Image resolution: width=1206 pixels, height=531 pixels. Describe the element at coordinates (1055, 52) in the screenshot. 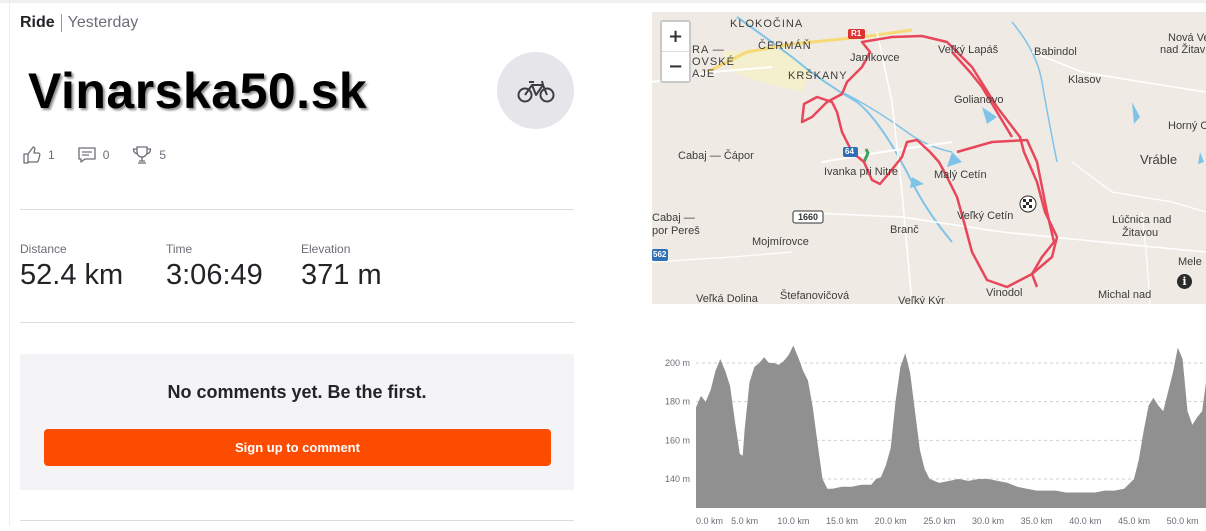

I see `map-label: Babindol` at that location.